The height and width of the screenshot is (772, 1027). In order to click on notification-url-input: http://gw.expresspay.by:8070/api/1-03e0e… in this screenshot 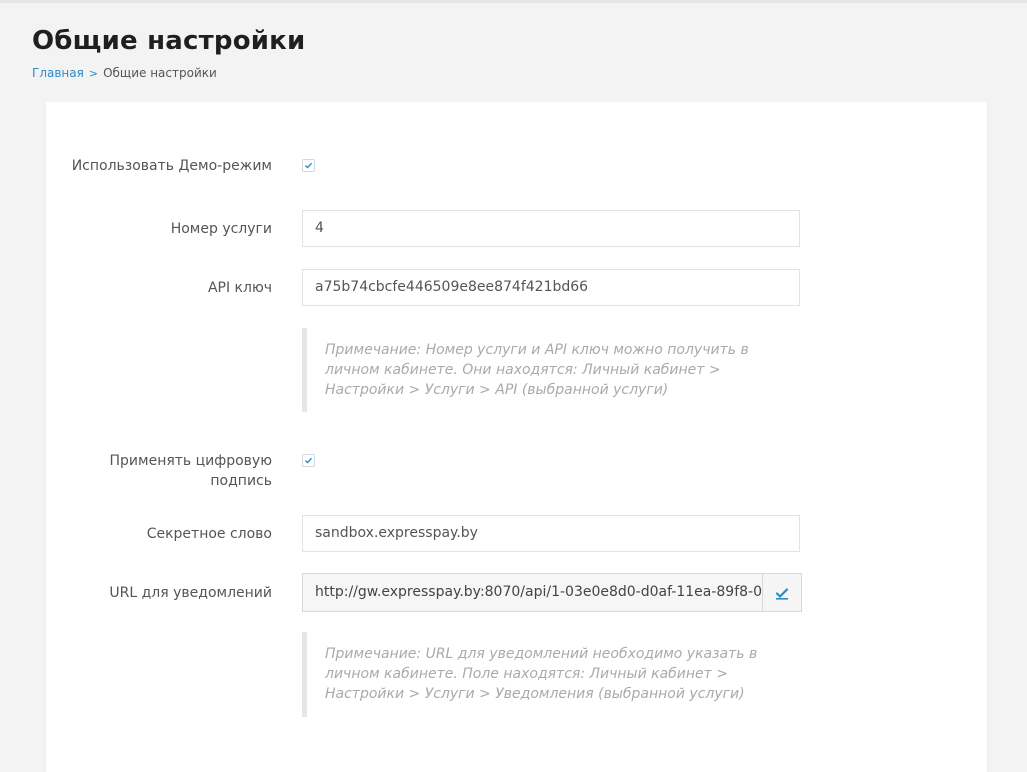, I will do `click(532, 592)`.